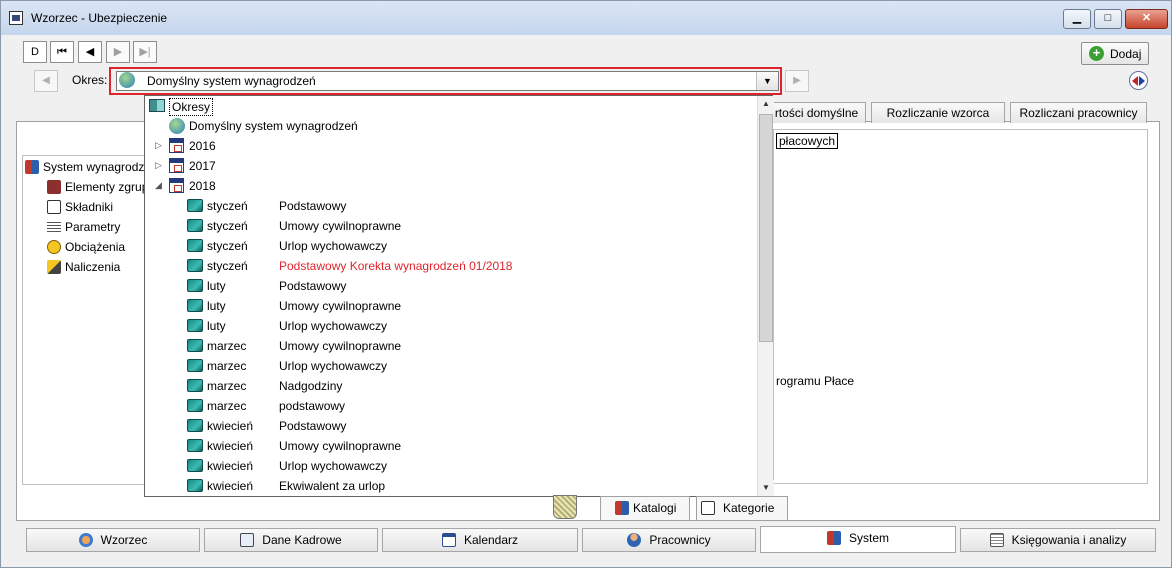  Describe the element at coordinates (54, 267) in the screenshot. I see `accruals-icon` at that location.